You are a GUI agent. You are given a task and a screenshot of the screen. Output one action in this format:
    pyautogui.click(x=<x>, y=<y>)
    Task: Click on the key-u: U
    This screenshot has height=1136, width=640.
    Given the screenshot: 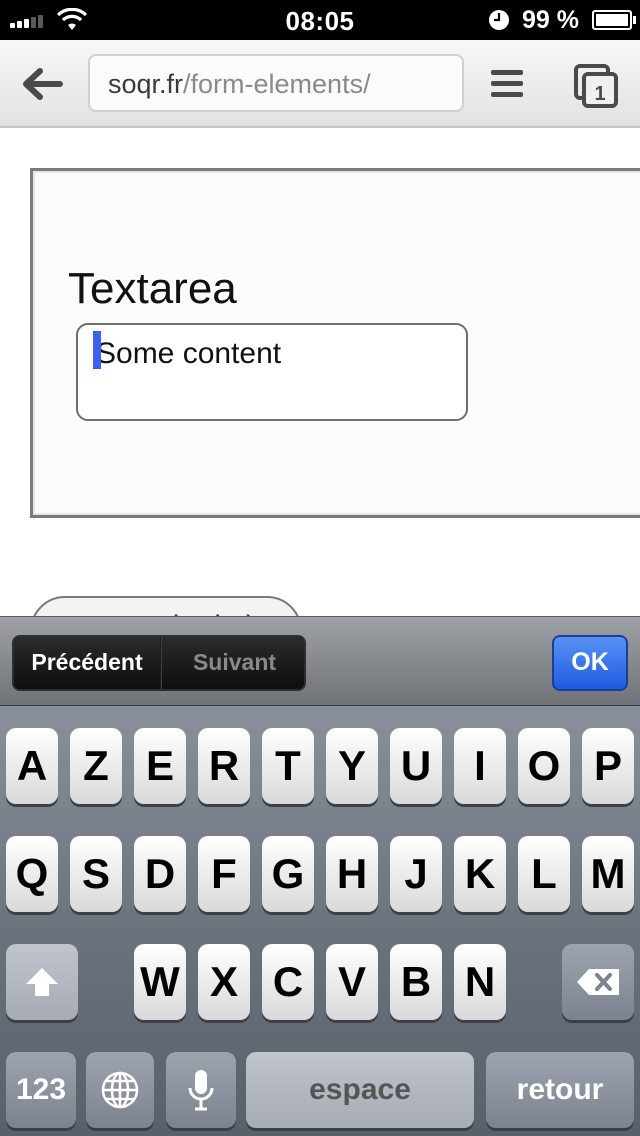 What is the action you would take?
    pyautogui.click(x=416, y=766)
    